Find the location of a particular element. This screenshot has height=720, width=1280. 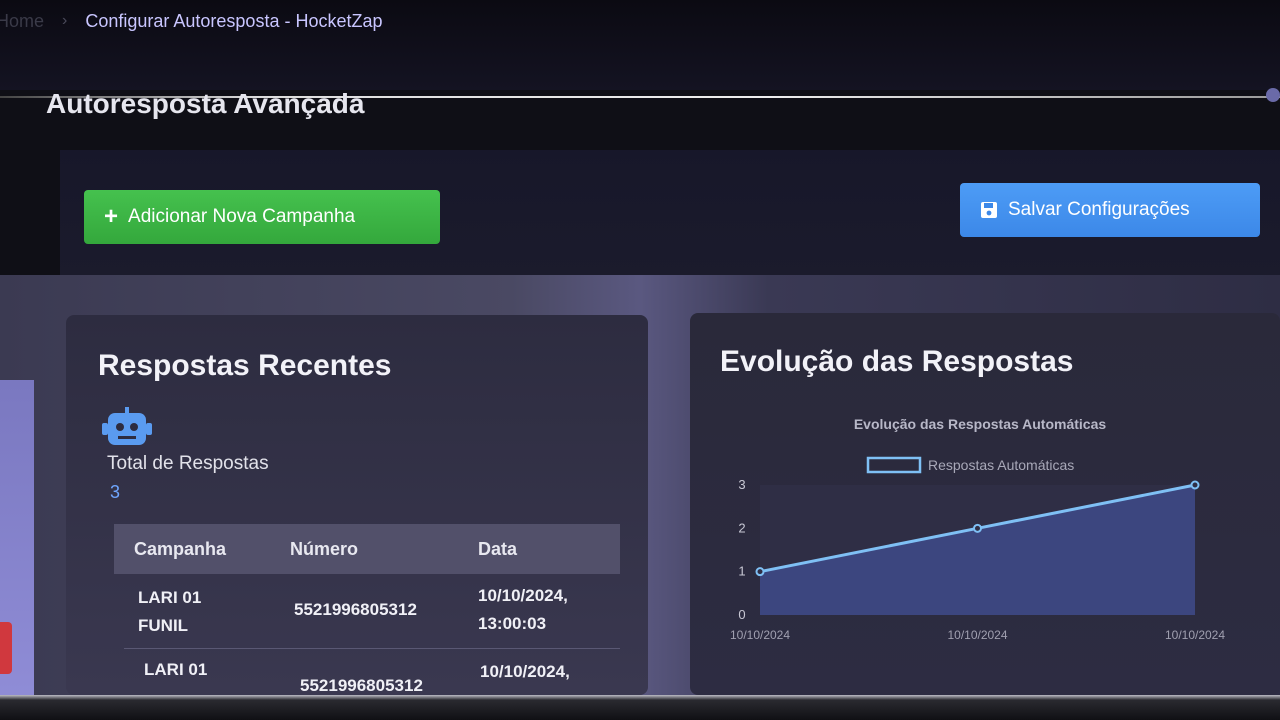

legend-label: Respostas Automáticas is located at coordinates (1001, 465).